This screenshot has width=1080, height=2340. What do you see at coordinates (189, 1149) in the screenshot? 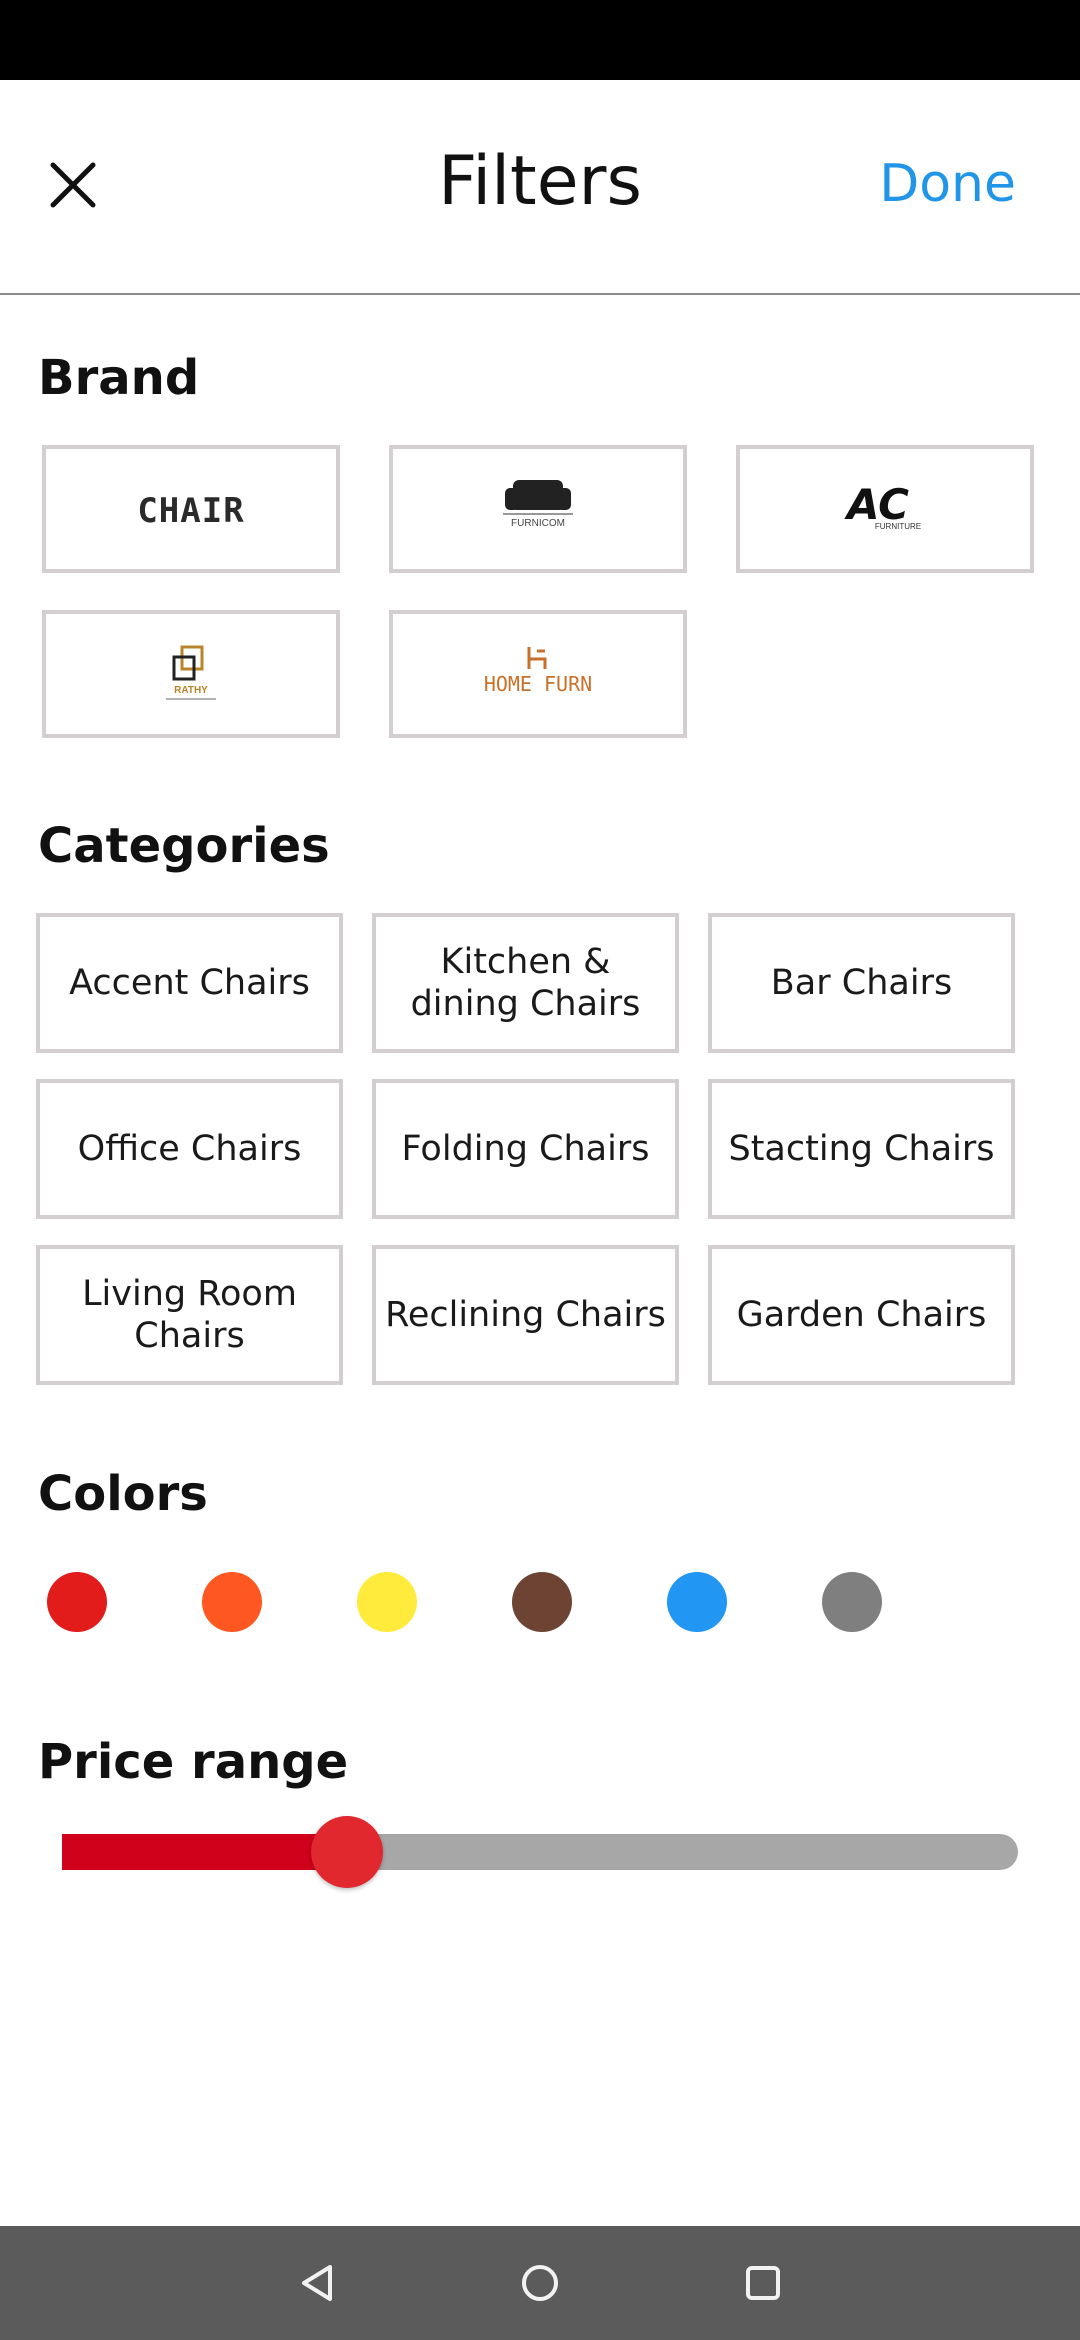
I see `category-office-chairs: Office Chairs` at bounding box center [189, 1149].